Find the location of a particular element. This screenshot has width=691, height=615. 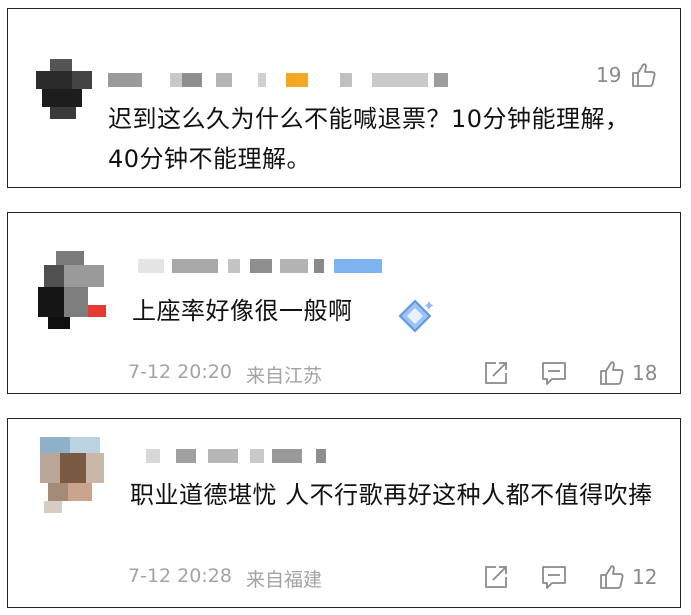

comment-time: 7-12 20:28 is located at coordinates (180, 576).